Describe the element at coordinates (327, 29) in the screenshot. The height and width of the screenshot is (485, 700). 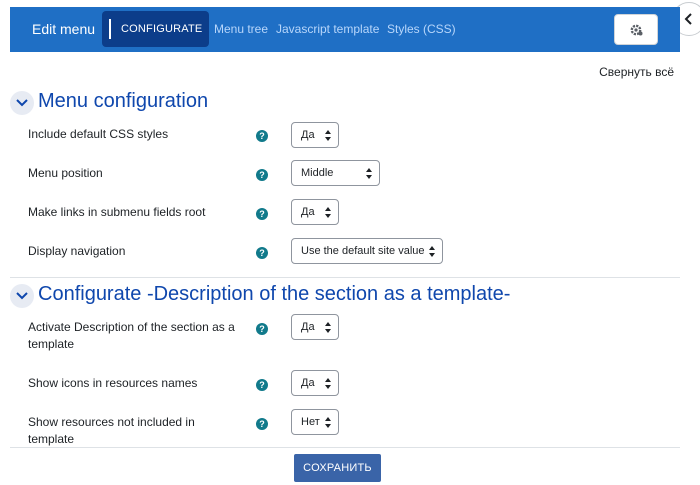
I see `tab-javascript-template: Javascript template` at that location.